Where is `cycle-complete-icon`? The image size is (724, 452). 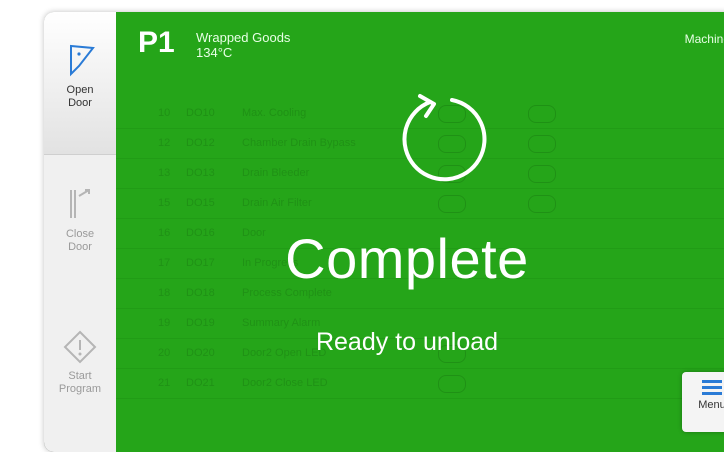 cycle-complete-icon is located at coordinates (444, 138).